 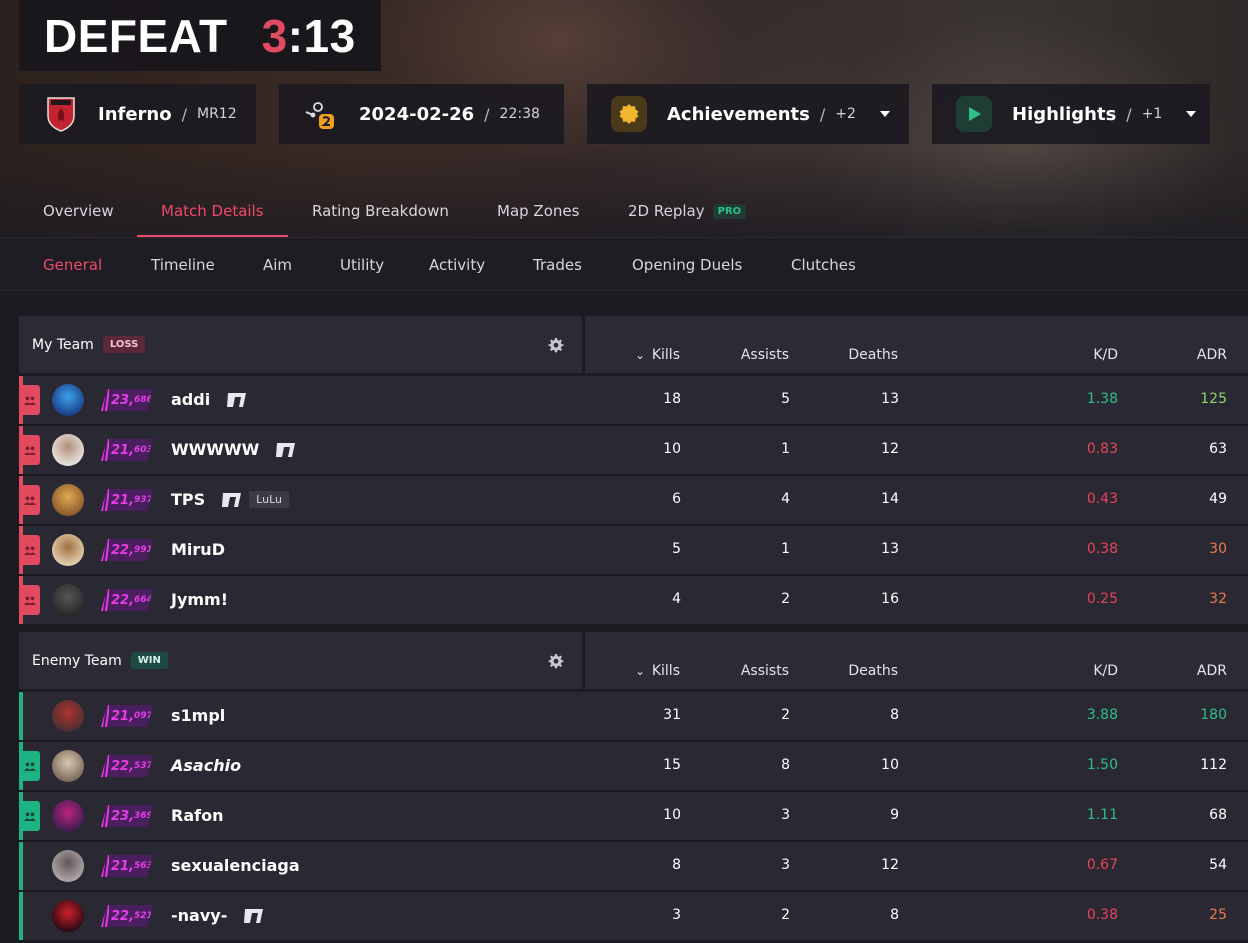 I want to click on player-row: 21, 603 WWWWW 10 1 12 0.83 63, so click(x=633, y=450).